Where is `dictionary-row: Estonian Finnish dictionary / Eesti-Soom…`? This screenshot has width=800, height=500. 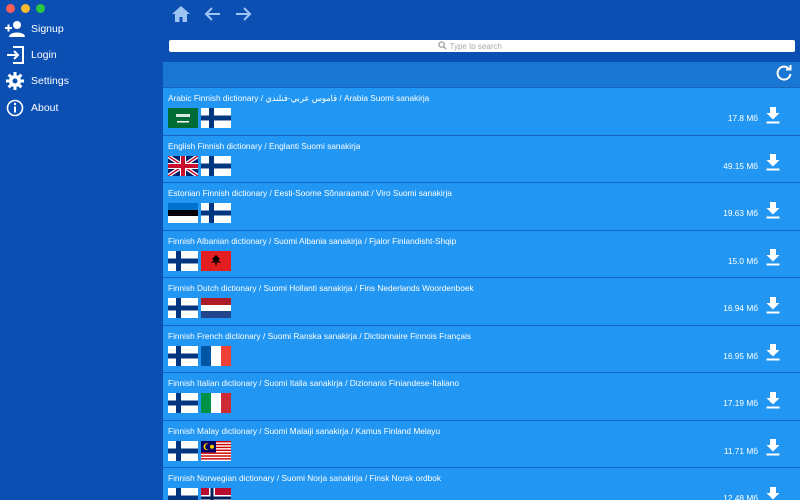 dictionary-row: Estonian Finnish dictionary / Eesti-Soom… is located at coordinates (481, 206).